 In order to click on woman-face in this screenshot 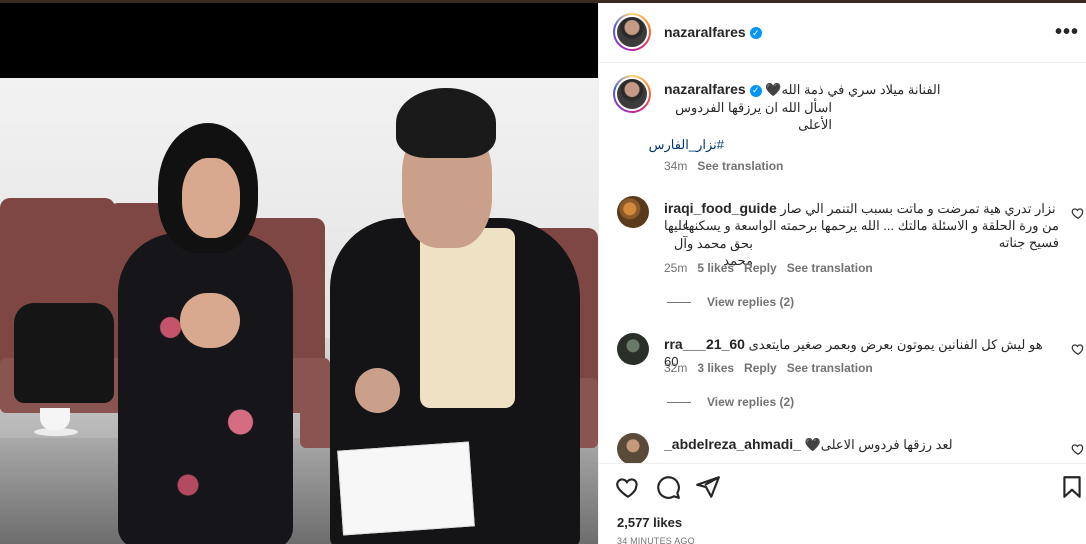, I will do `click(211, 198)`.